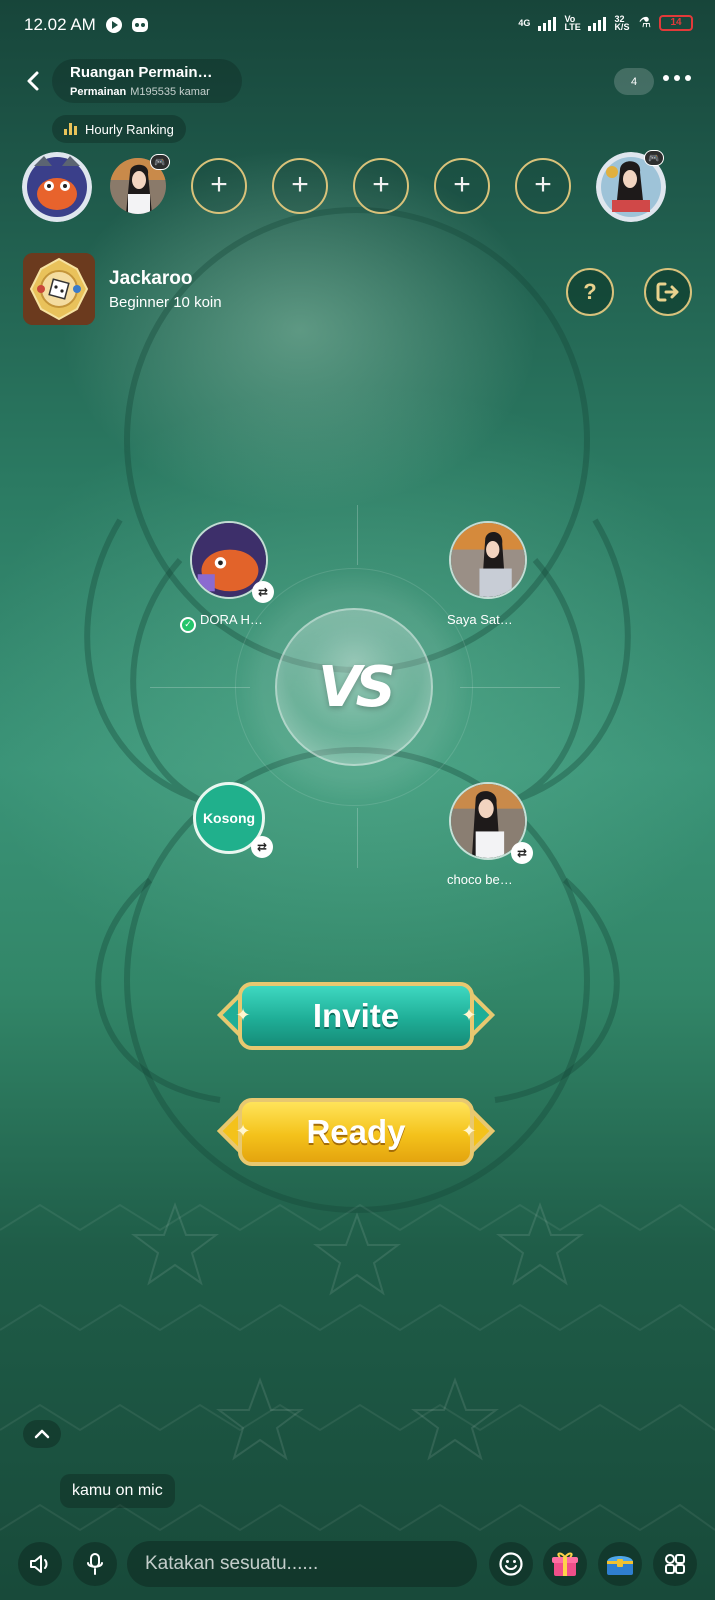 The width and height of the screenshot is (715, 1600). I want to click on game-name: Jackaroo, so click(151, 278).